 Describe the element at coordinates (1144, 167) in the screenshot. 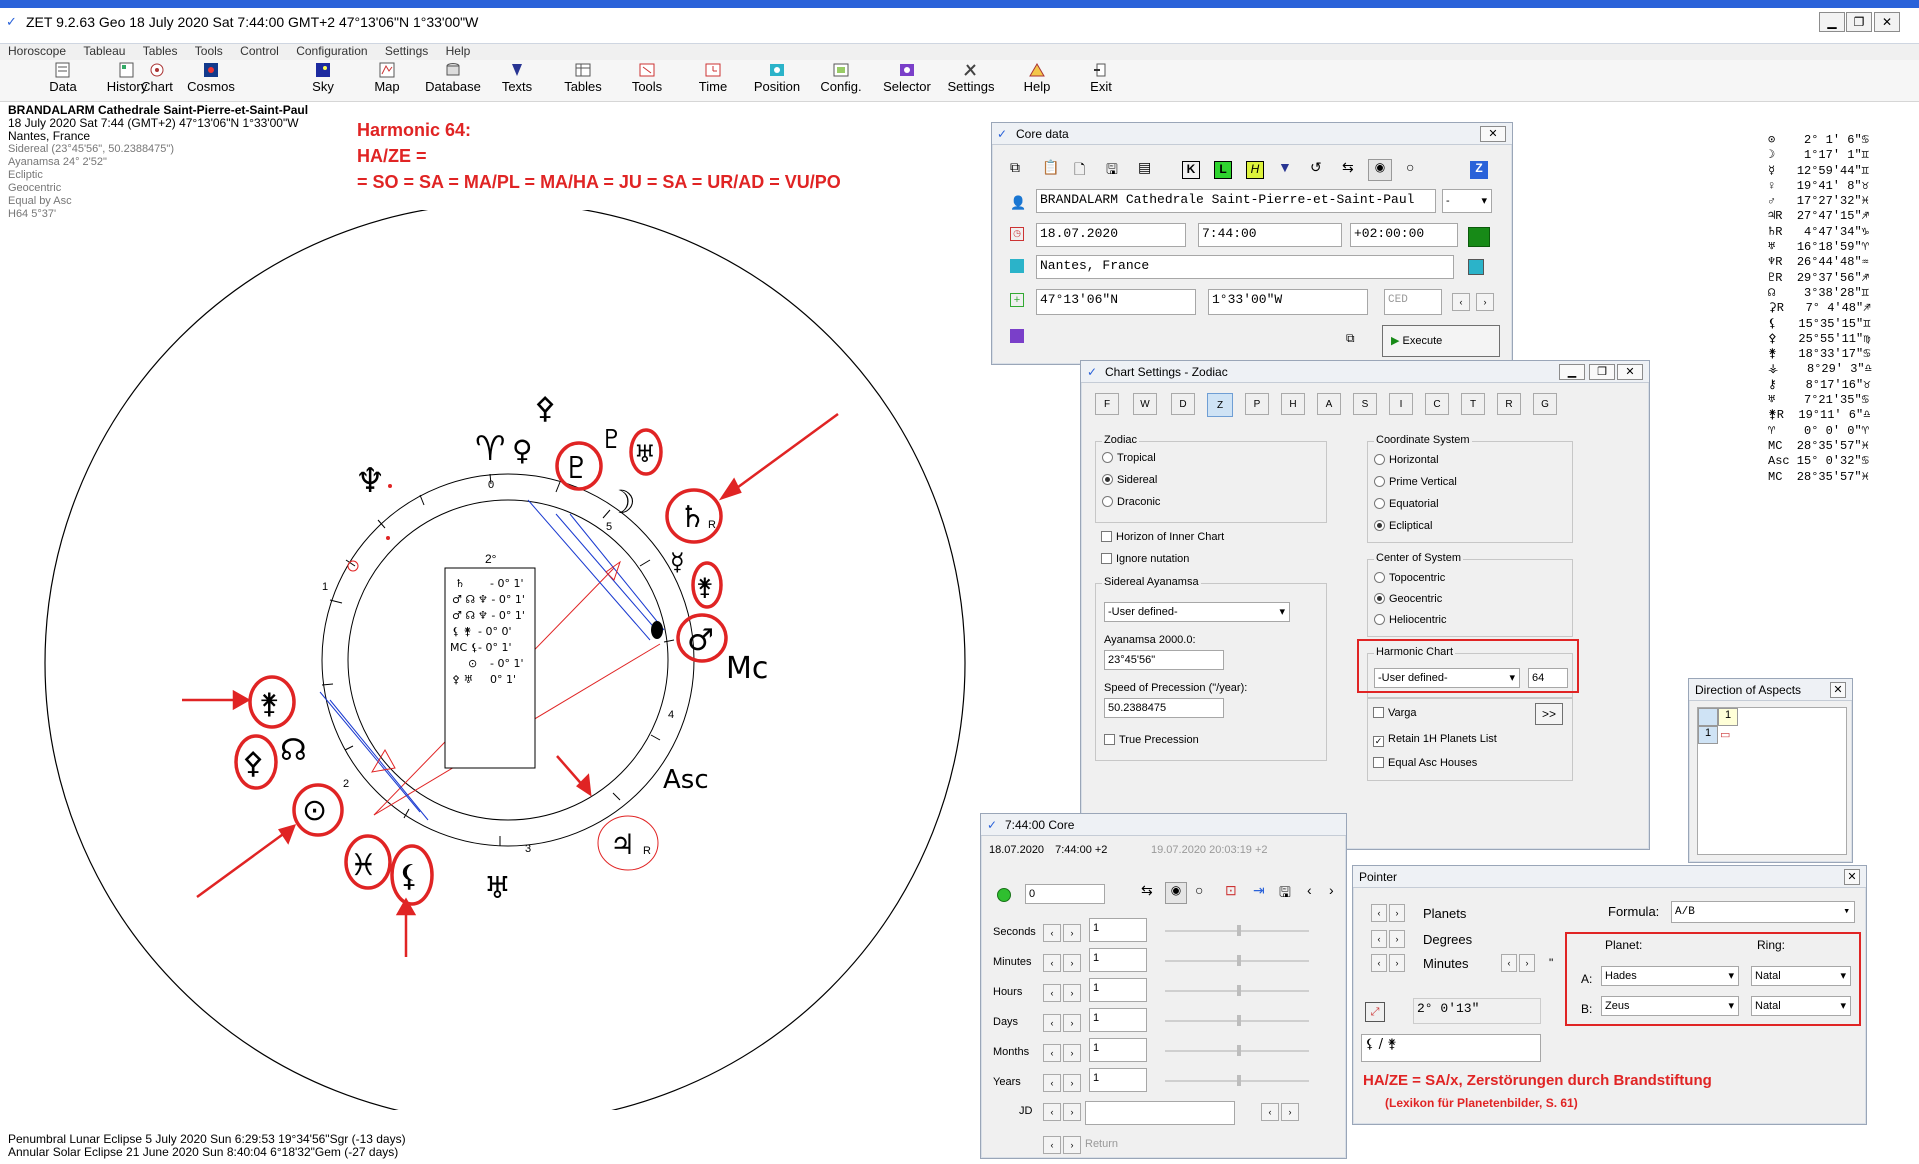

I see `list-icon: ▤` at that location.